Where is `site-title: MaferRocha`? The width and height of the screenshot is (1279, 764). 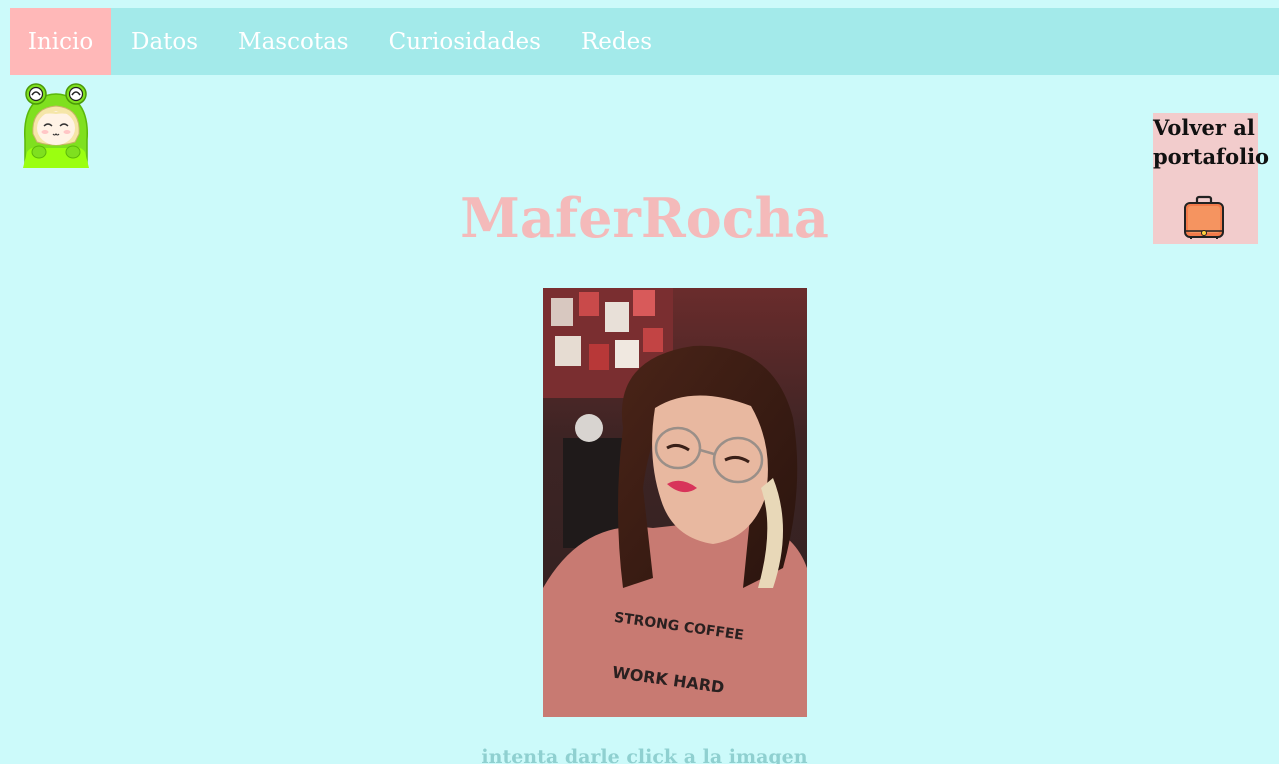
site-title: MaferRocha is located at coordinates (644, 218).